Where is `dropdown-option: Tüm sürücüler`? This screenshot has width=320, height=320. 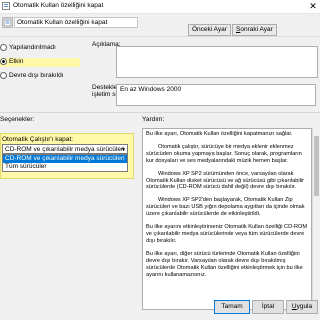
dropdown-option: Tüm sürücüler is located at coordinates (65, 167).